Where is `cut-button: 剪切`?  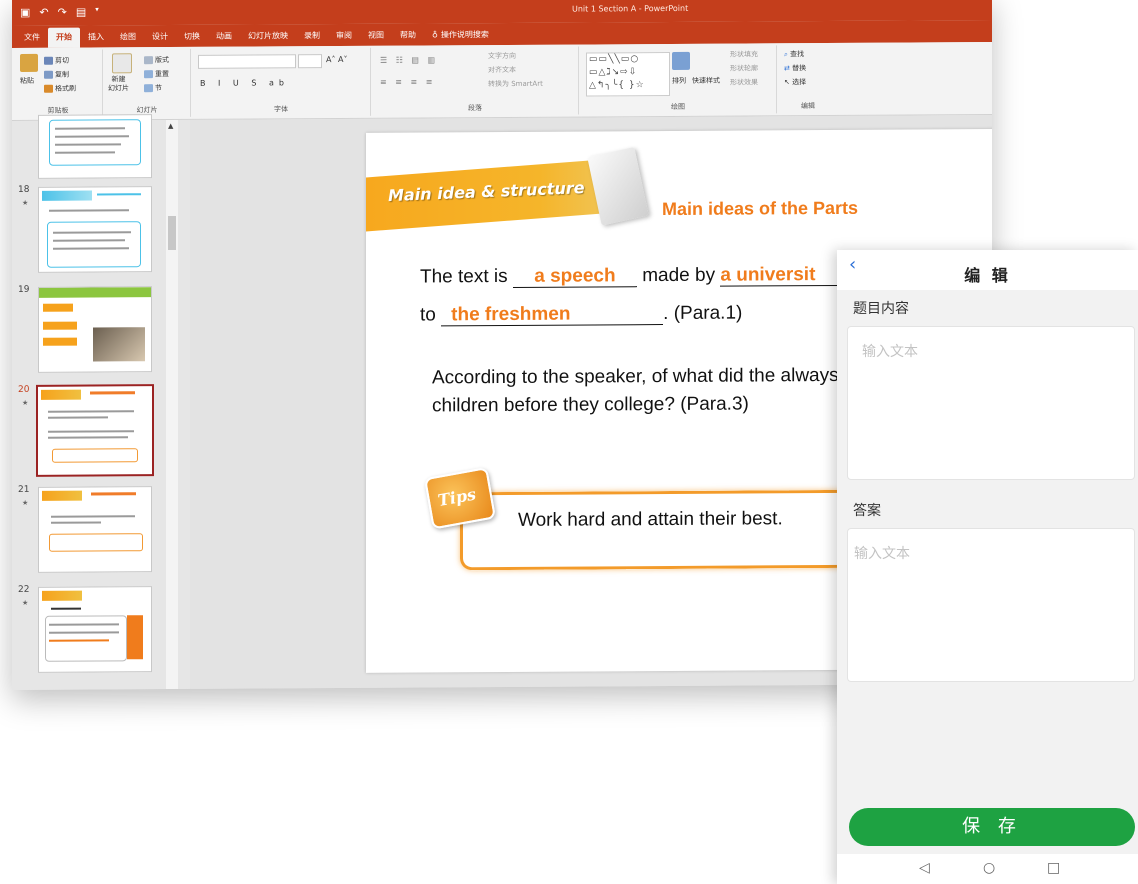
cut-button: 剪切 is located at coordinates (56, 61).